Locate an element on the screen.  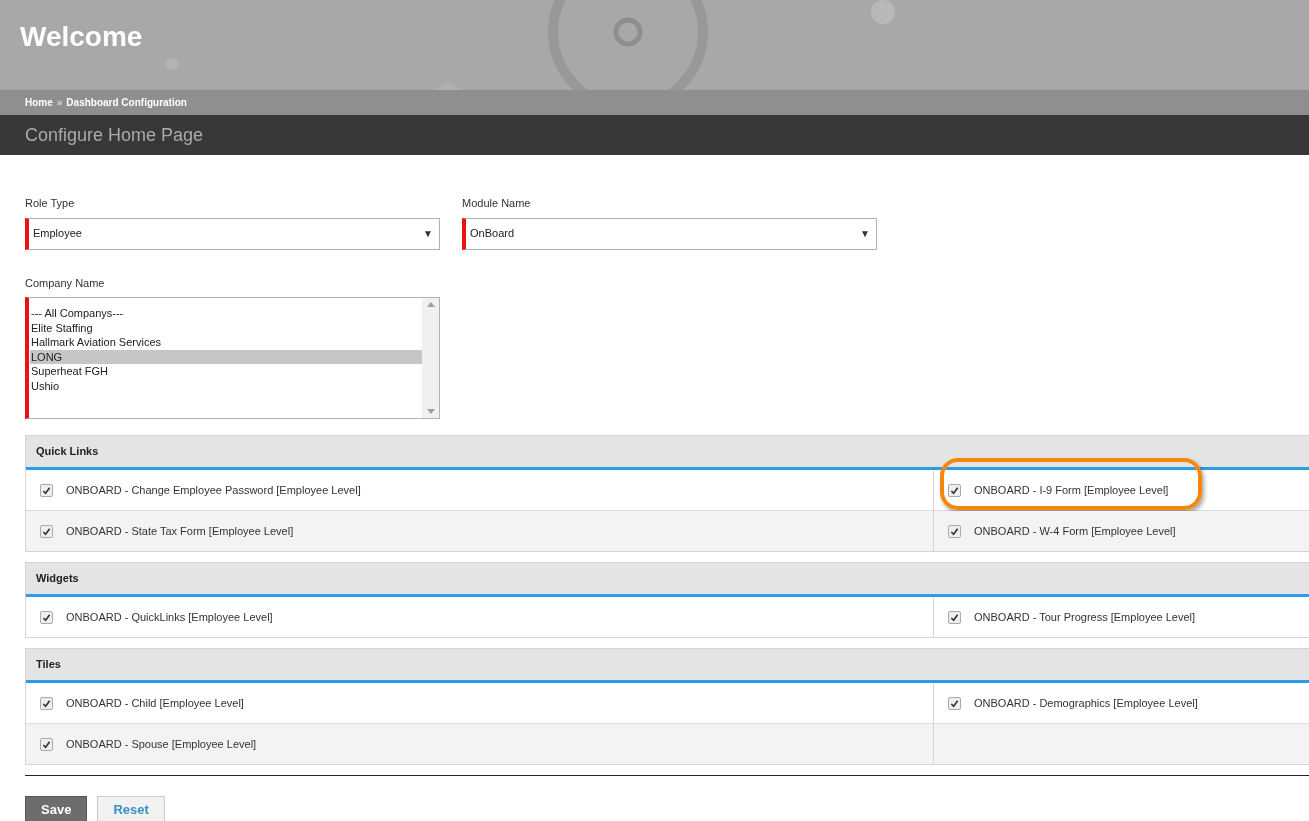
list-option: LONG is located at coordinates (226, 356).